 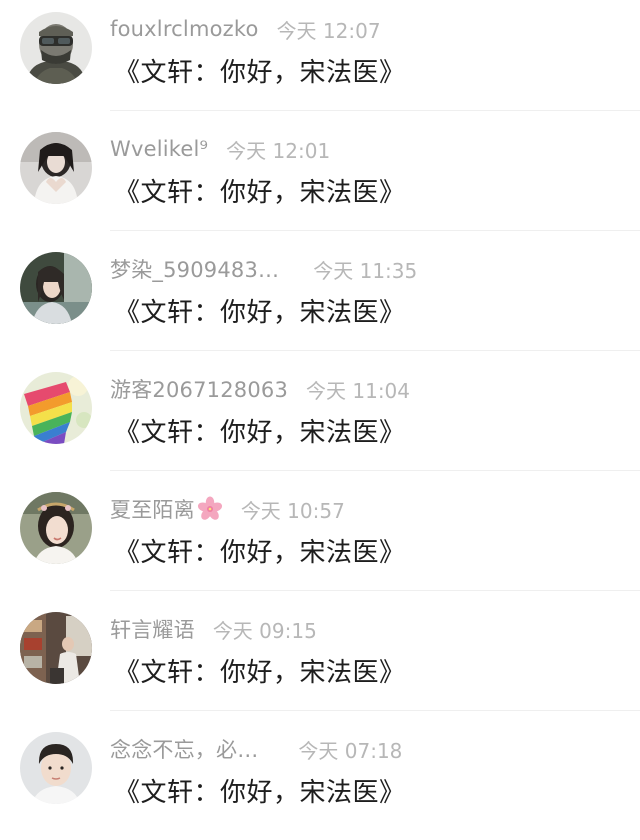 What do you see at coordinates (358, 390) in the screenshot?
I see `comment-timestamp: 今天 11:04` at bounding box center [358, 390].